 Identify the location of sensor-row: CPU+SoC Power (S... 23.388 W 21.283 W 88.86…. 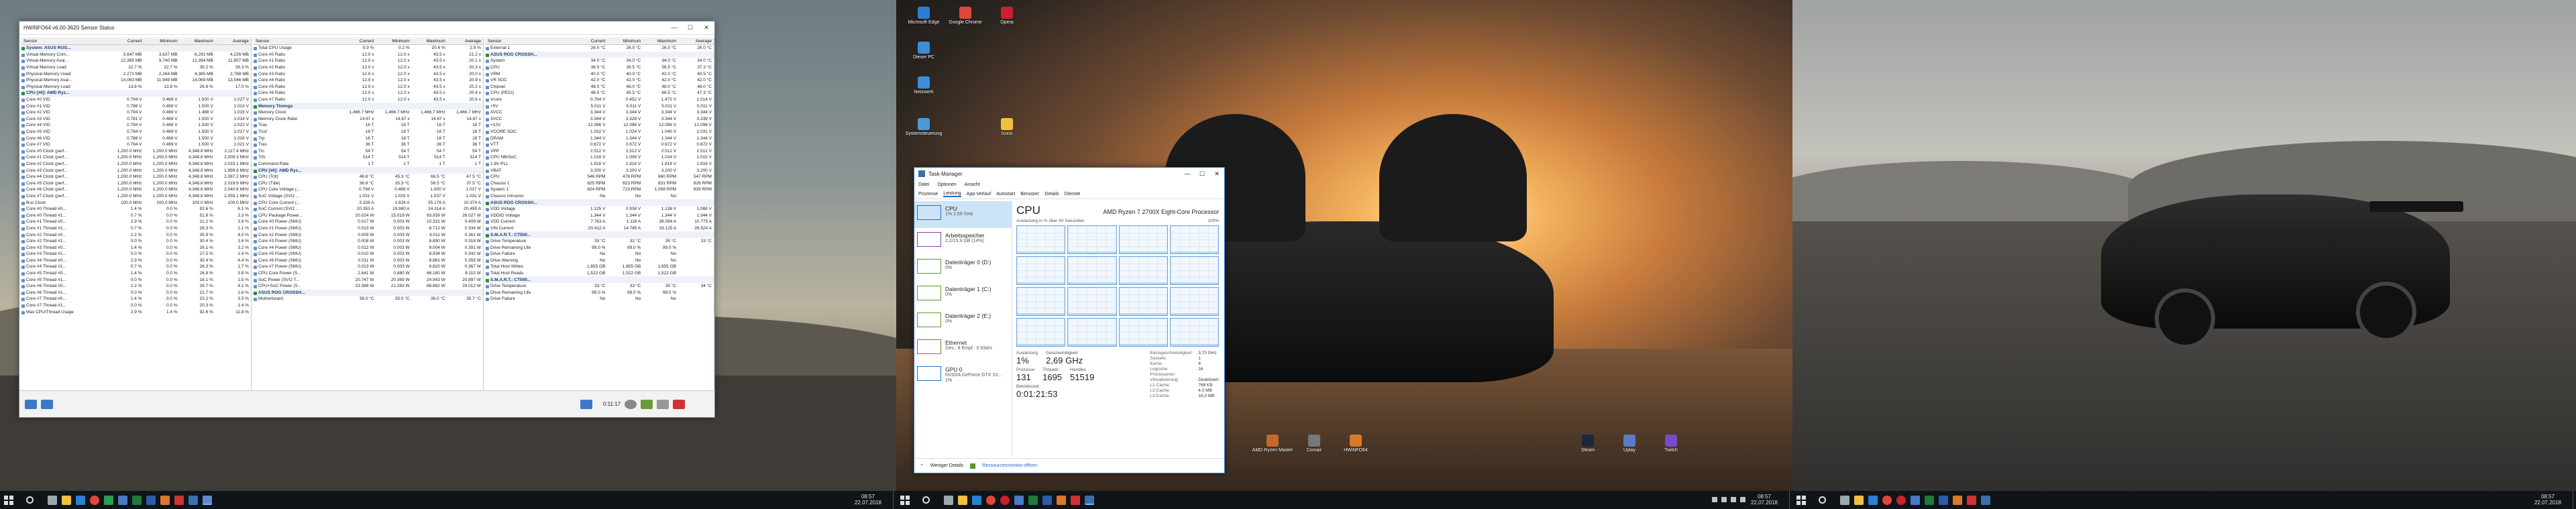
(368, 287).